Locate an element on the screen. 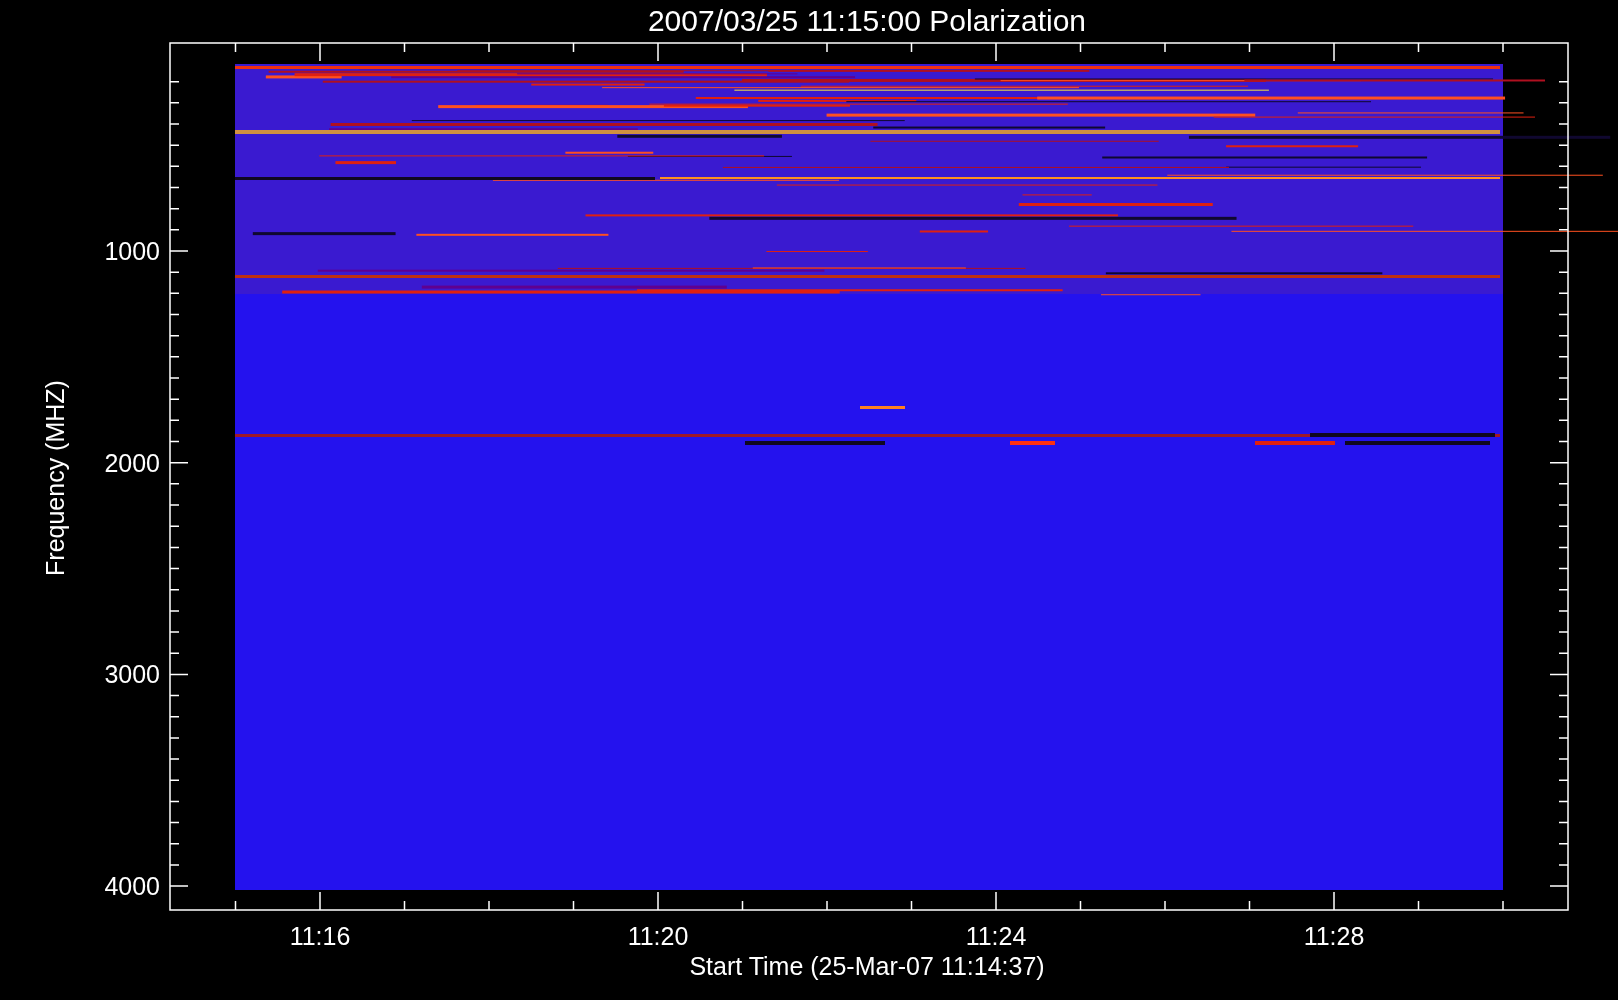 The image size is (1618, 1000). y-tick-label: 3000 is located at coordinates (132, 674).